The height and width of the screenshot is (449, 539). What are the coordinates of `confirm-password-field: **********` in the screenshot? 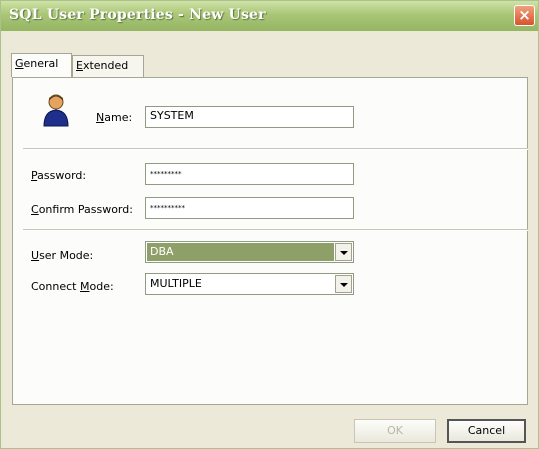 It's located at (249, 208).